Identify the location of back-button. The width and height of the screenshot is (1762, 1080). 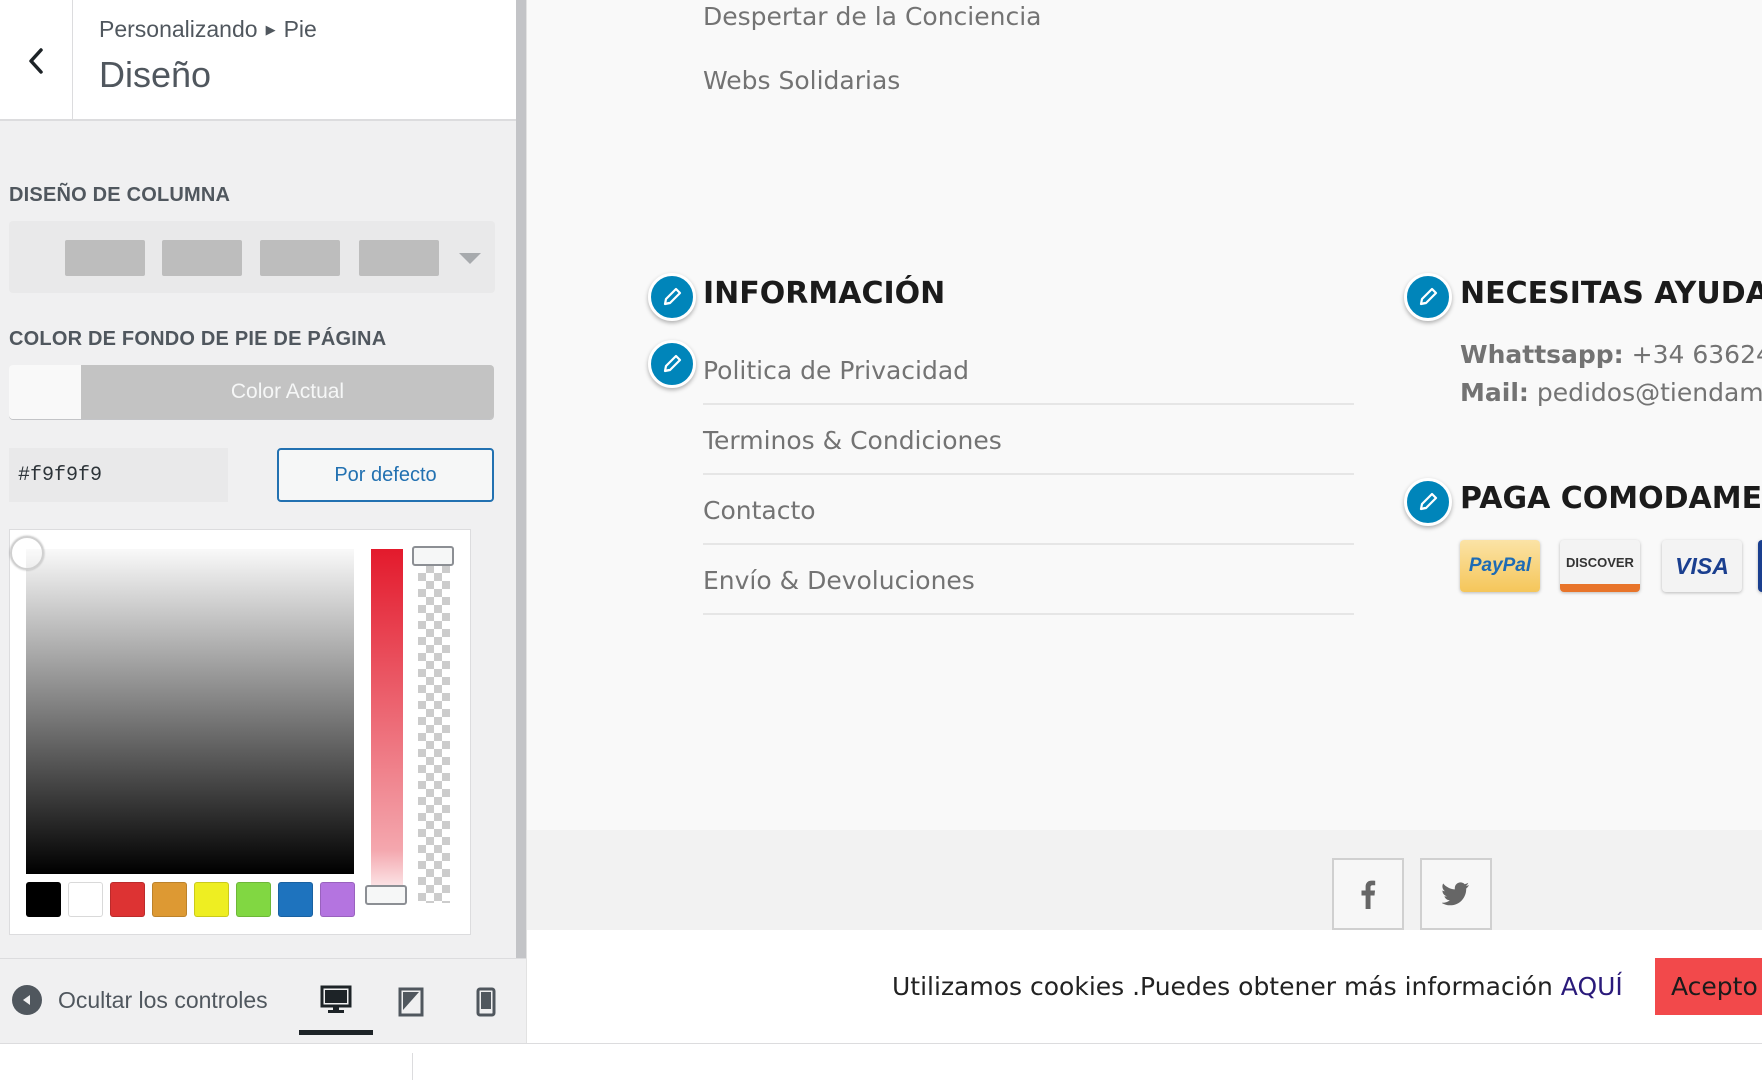
(36, 60).